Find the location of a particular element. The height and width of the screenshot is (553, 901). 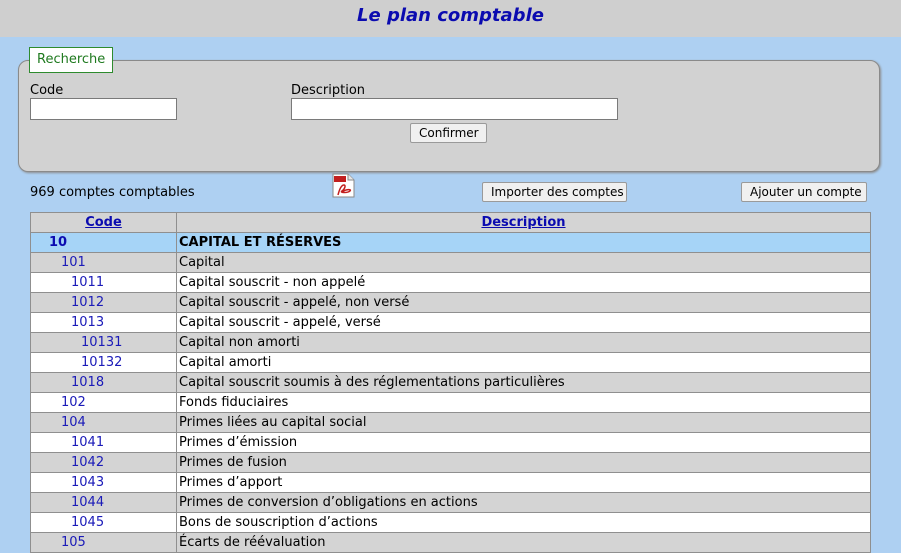

code-input is located at coordinates (103, 109).